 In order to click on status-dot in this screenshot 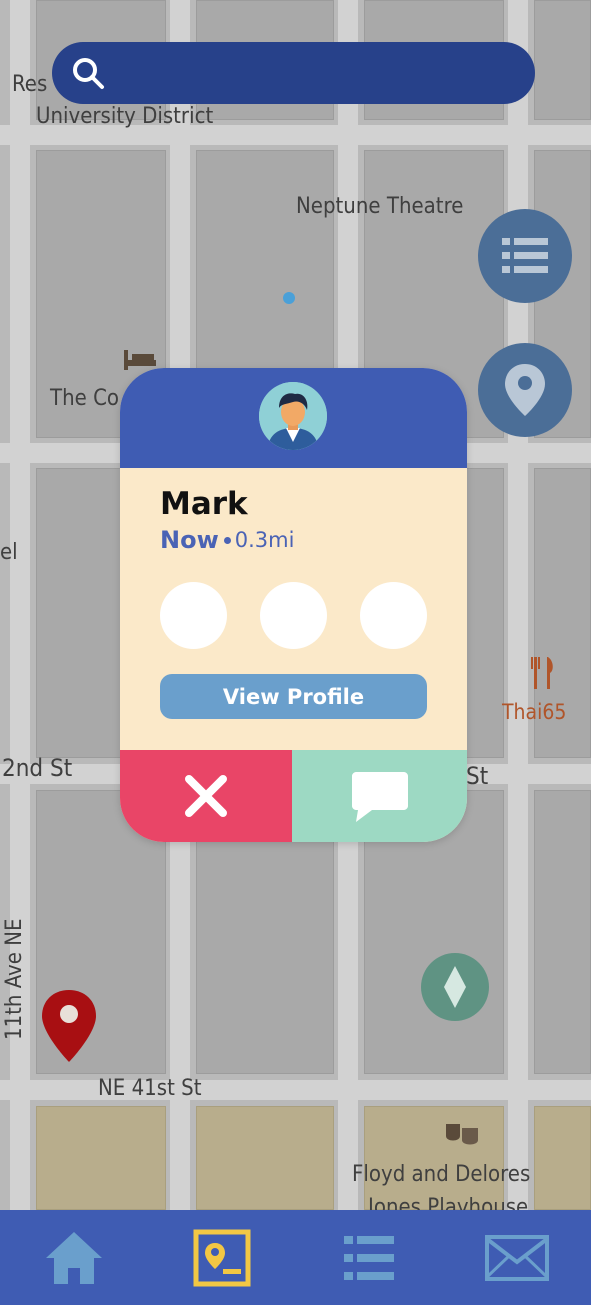, I will do `click(227, 540)`.